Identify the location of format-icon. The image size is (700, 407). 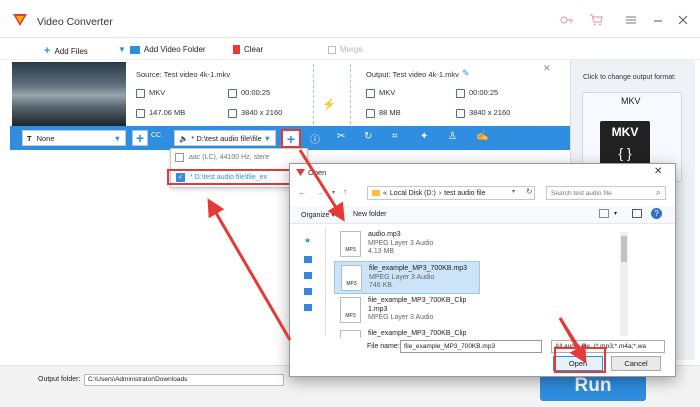
(140, 93).